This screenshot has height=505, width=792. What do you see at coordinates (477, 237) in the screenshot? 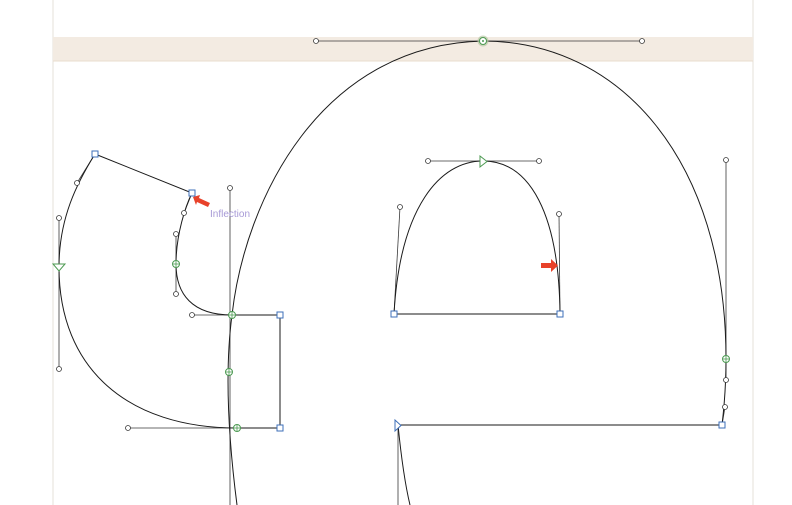
I see `counter-contour` at bounding box center [477, 237].